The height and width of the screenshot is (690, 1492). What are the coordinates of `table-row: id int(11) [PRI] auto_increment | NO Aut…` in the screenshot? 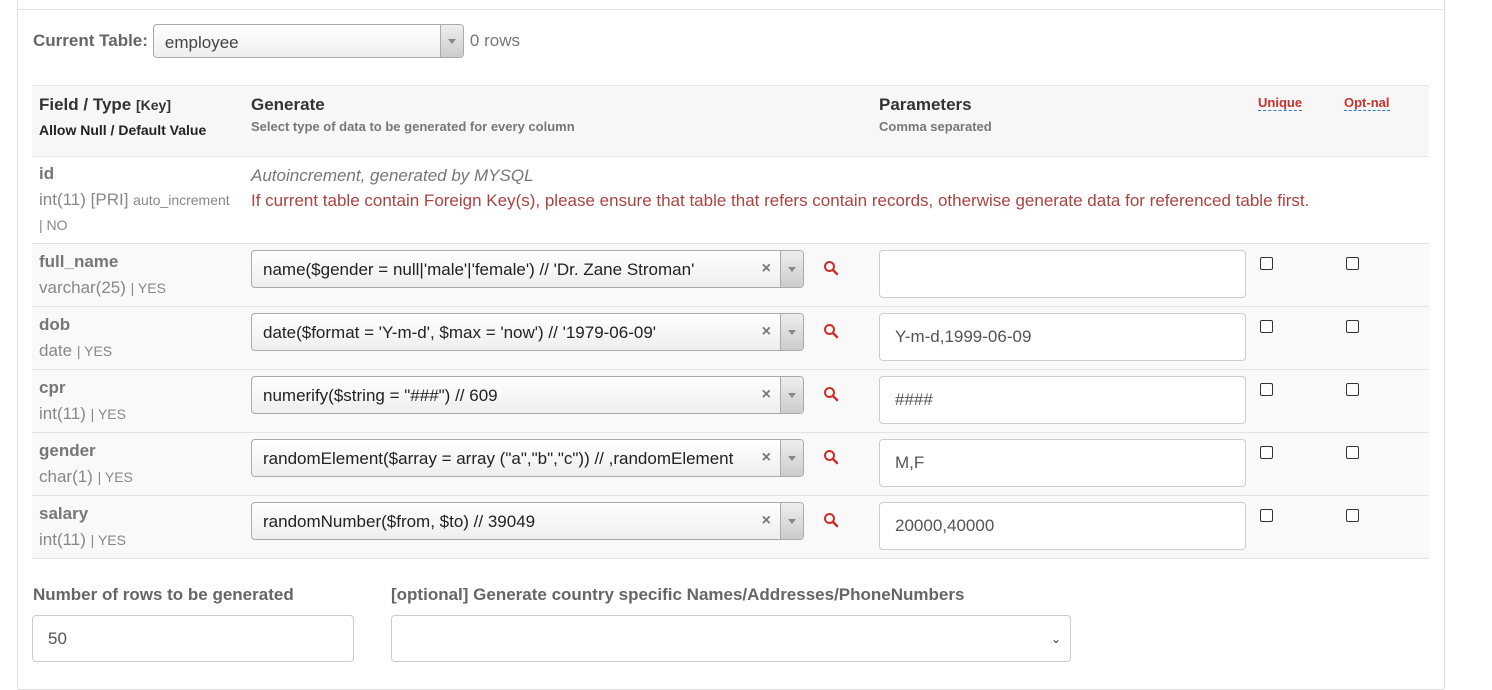 It's located at (730, 200).